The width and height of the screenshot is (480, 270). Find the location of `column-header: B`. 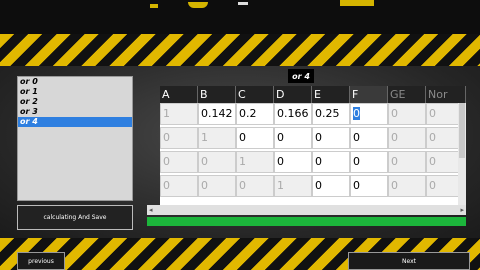

column-header: B is located at coordinates (217, 94).